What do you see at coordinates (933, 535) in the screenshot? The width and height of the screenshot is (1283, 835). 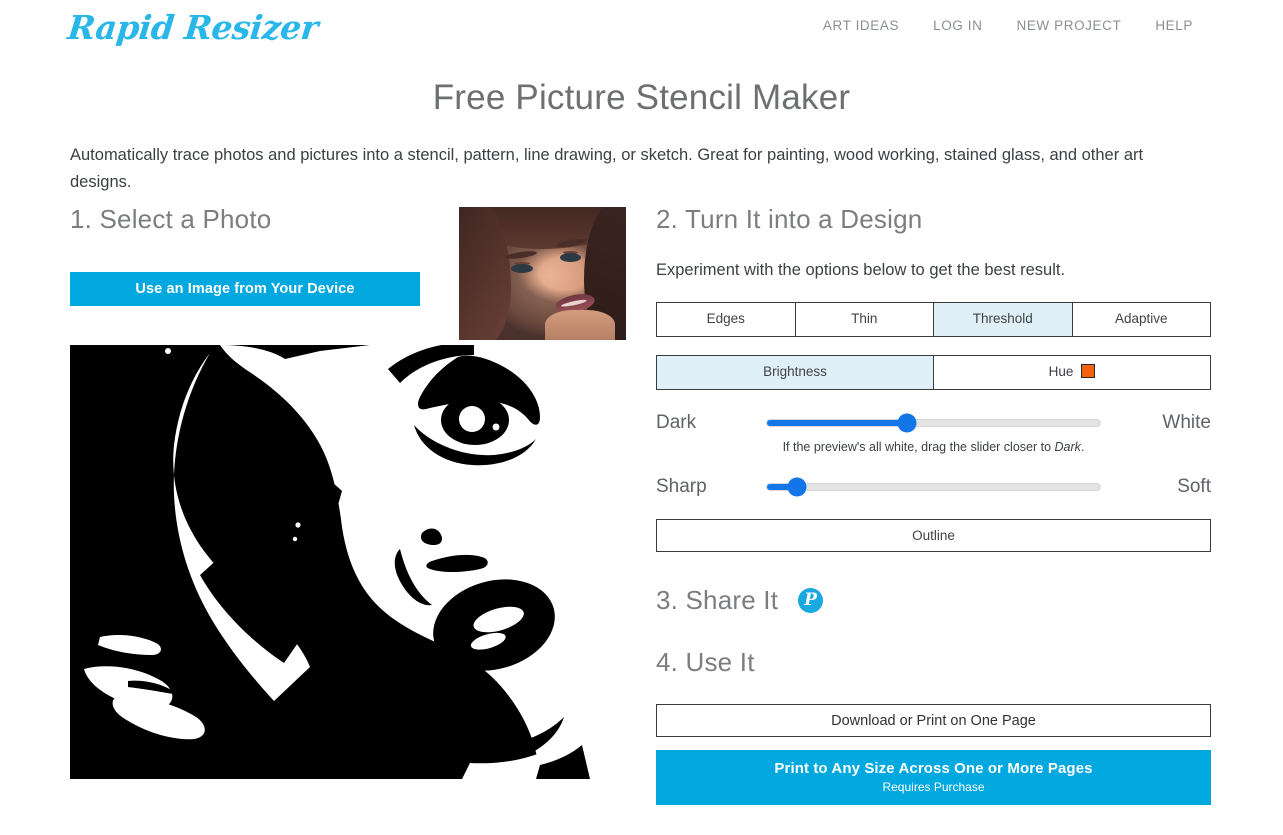 I see `outline-button: Outline` at bounding box center [933, 535].